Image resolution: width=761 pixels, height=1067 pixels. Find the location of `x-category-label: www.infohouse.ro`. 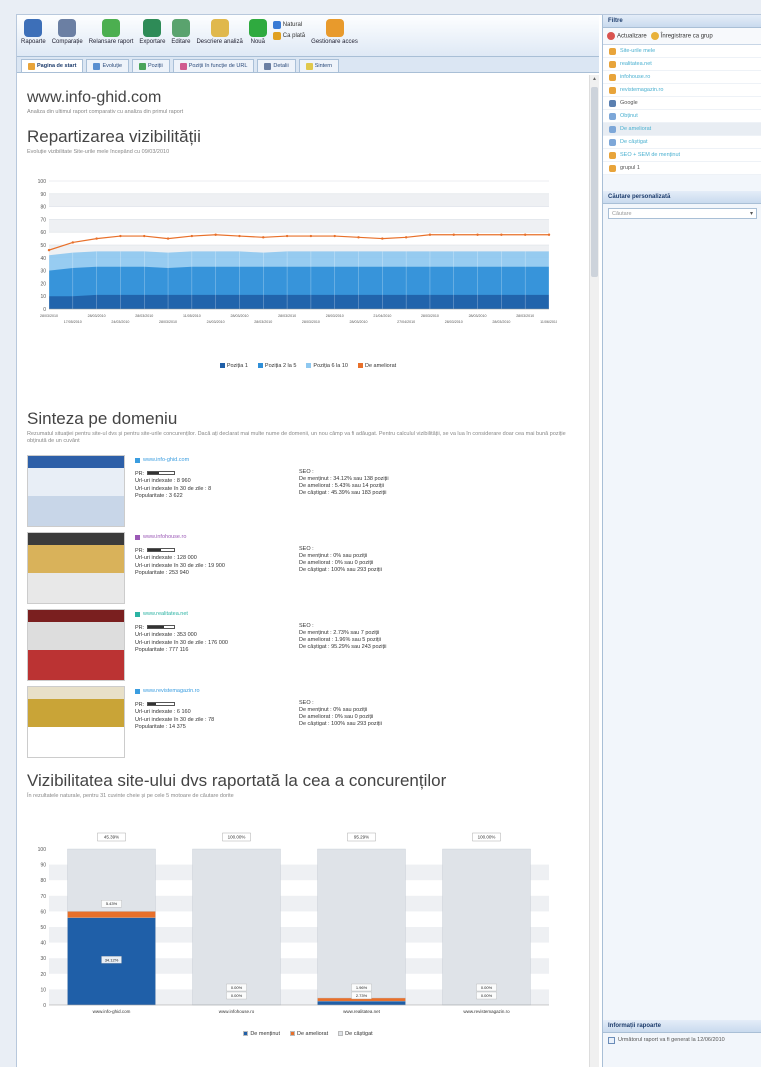

x-category-label: www.infohouse.ro is located at coordinates (237, 1011).